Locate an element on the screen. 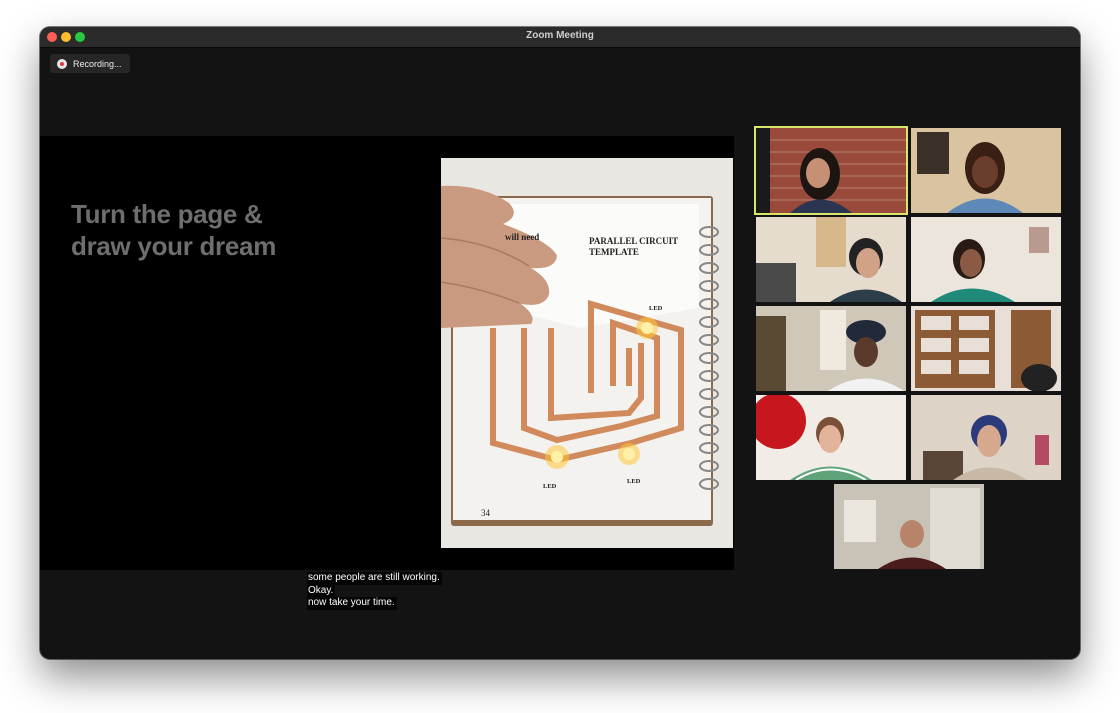 This screenshot has width=1120, height=713. caption-line: some people are still working. is located at coordinates (374, 578).